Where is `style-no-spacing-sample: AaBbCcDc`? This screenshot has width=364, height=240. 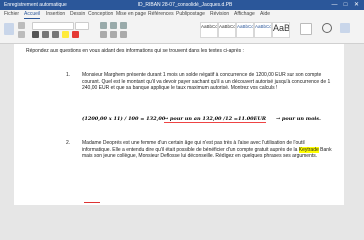 style-no-spacing-sample: AaBbCcDc is located at coordinates (227, 26).